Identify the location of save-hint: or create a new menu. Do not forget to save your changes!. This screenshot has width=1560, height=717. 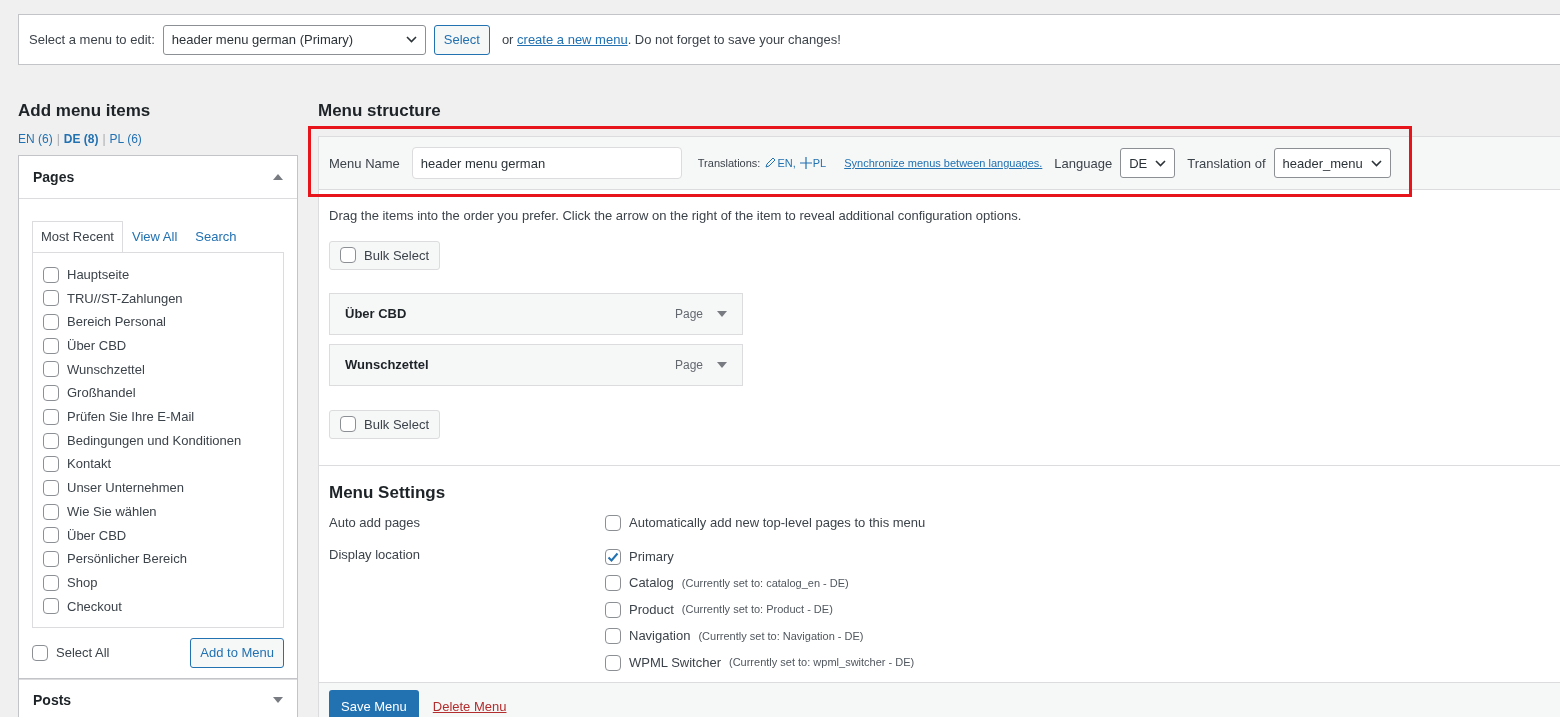
(671, 39).